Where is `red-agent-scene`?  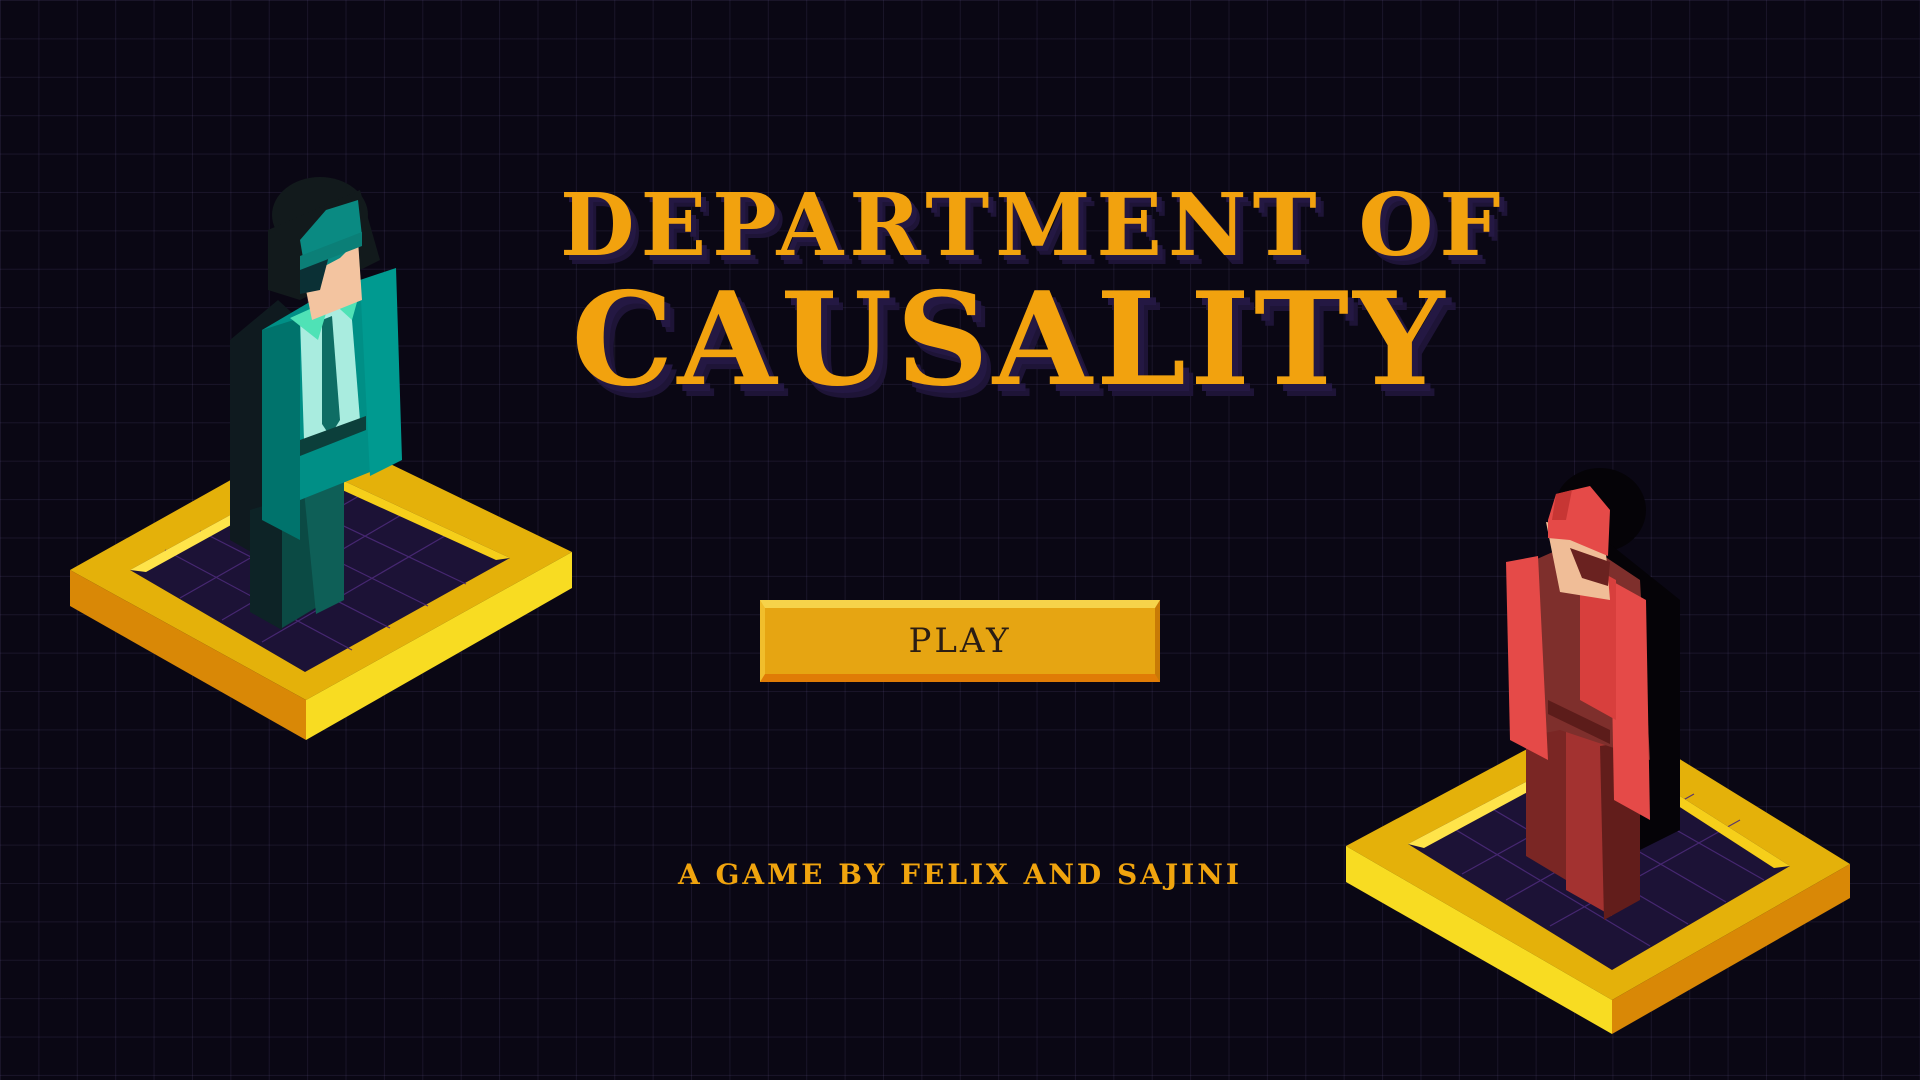
red-agent-scene is located at coordinates (1598, 751).